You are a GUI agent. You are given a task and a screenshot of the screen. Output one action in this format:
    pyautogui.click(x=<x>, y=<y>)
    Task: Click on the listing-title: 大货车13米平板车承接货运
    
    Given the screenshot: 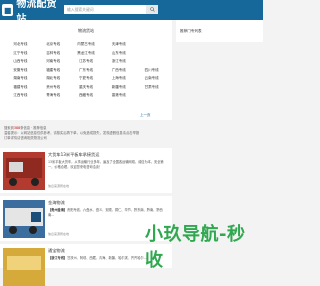 What is the action you would take?
    pyautogui.click(x=73, y=155)
    